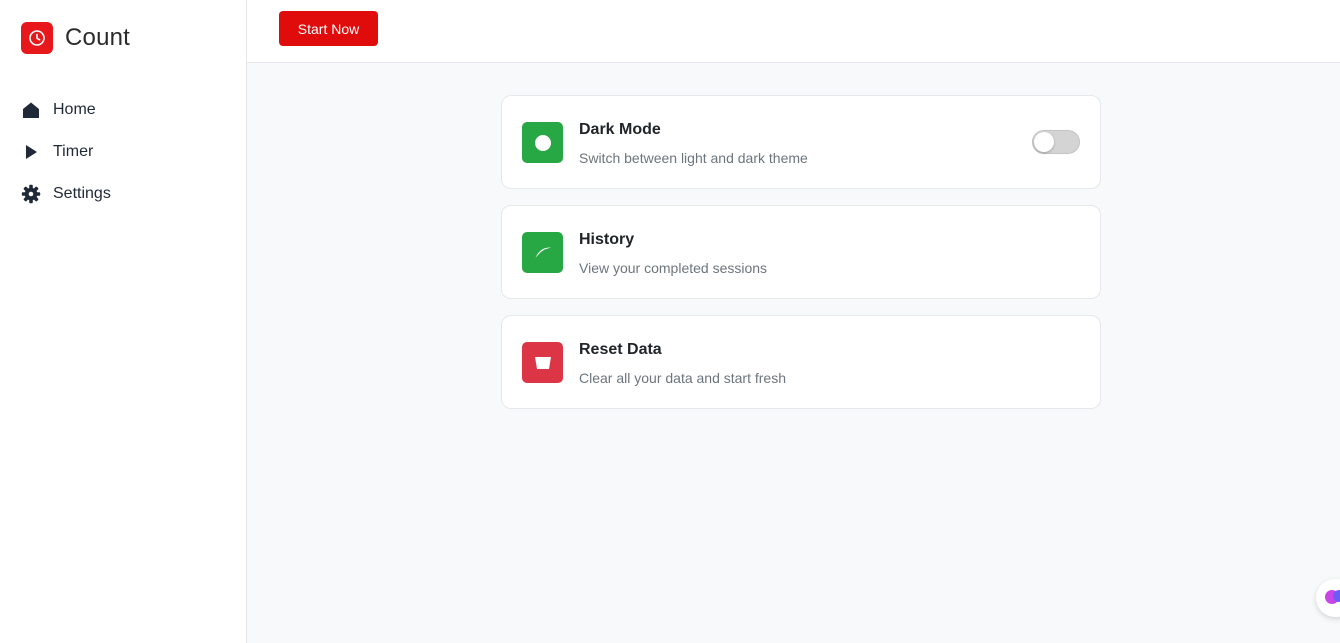  I want to click on brand-name: Count, so click(98, 37).